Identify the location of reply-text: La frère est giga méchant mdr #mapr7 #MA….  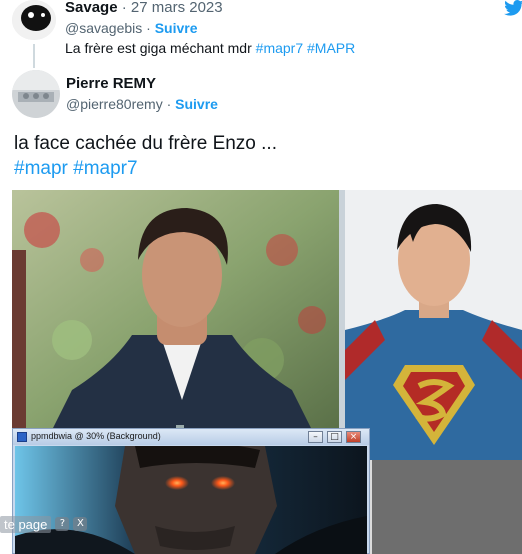
(210, 48).